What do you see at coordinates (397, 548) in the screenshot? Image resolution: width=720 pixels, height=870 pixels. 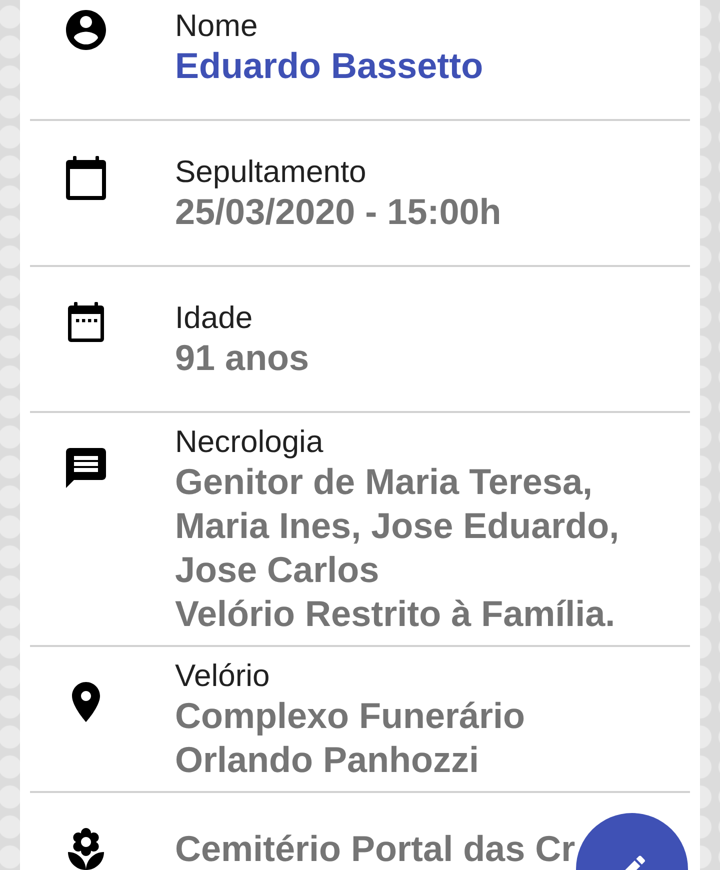 I see `field-value: Genitor de Maria Teresa, Maria Ines, Jose Eduardo, Jose Carlos Velório Restrito à Família.` at bounding box center [397, 548].